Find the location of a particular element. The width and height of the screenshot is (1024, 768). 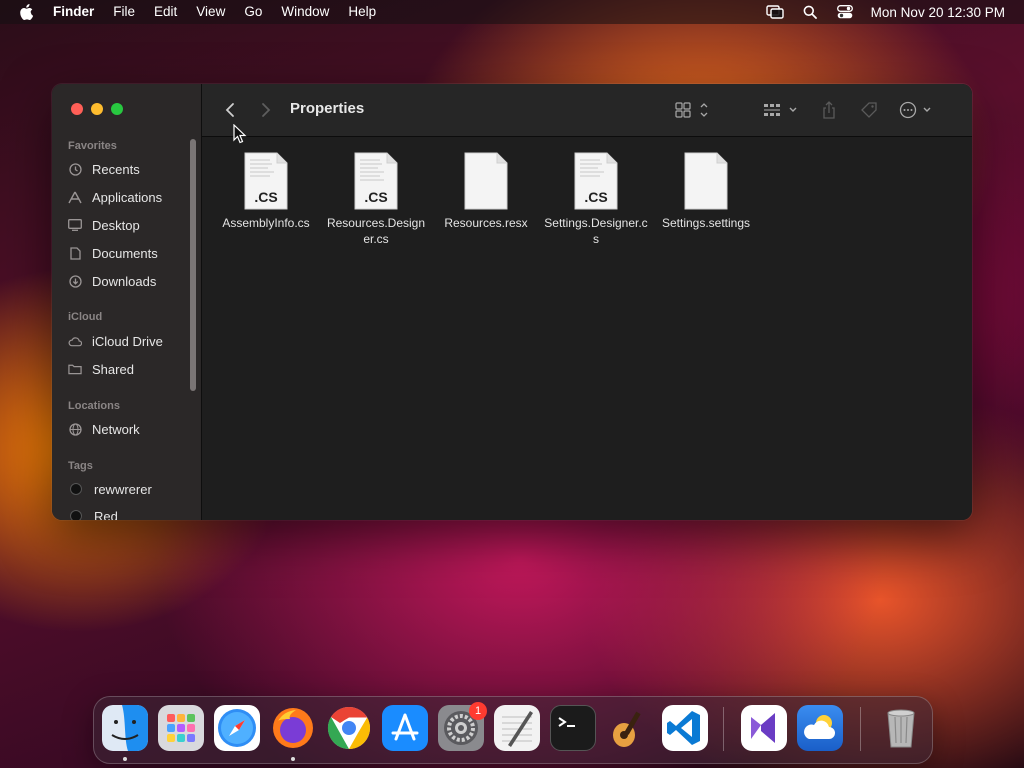

sidebar-tag-red: Red is located at coordinates (128, 512).